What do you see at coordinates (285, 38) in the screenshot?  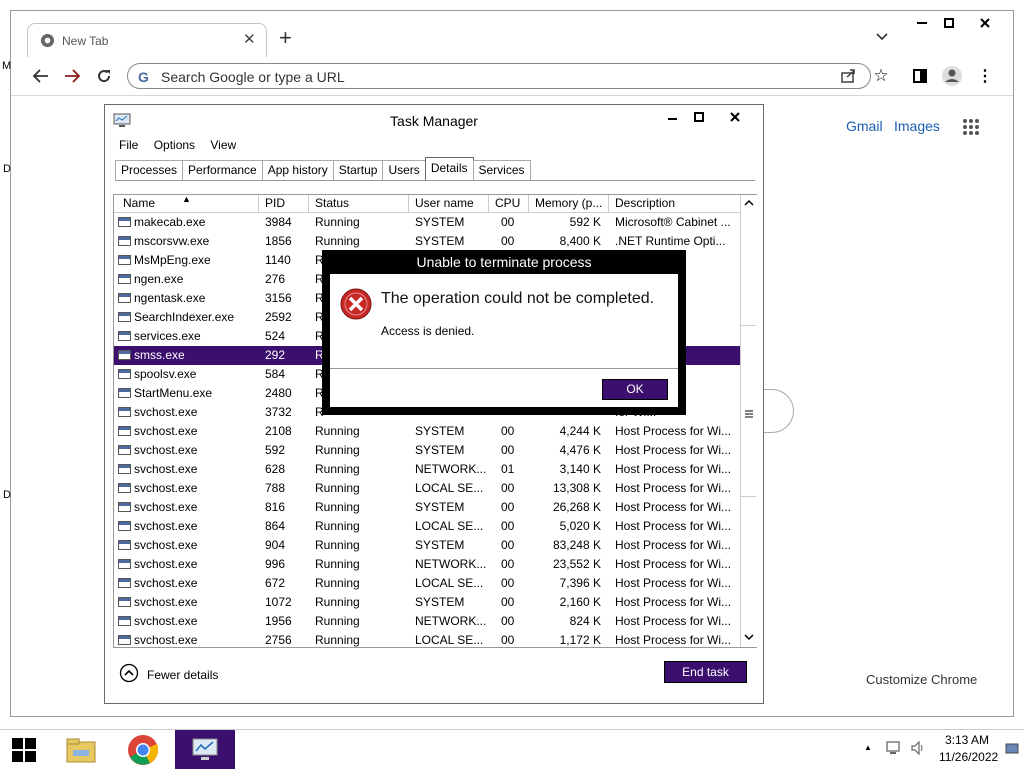 I see `new-tab-button: +` at bounding box center [285, 38].